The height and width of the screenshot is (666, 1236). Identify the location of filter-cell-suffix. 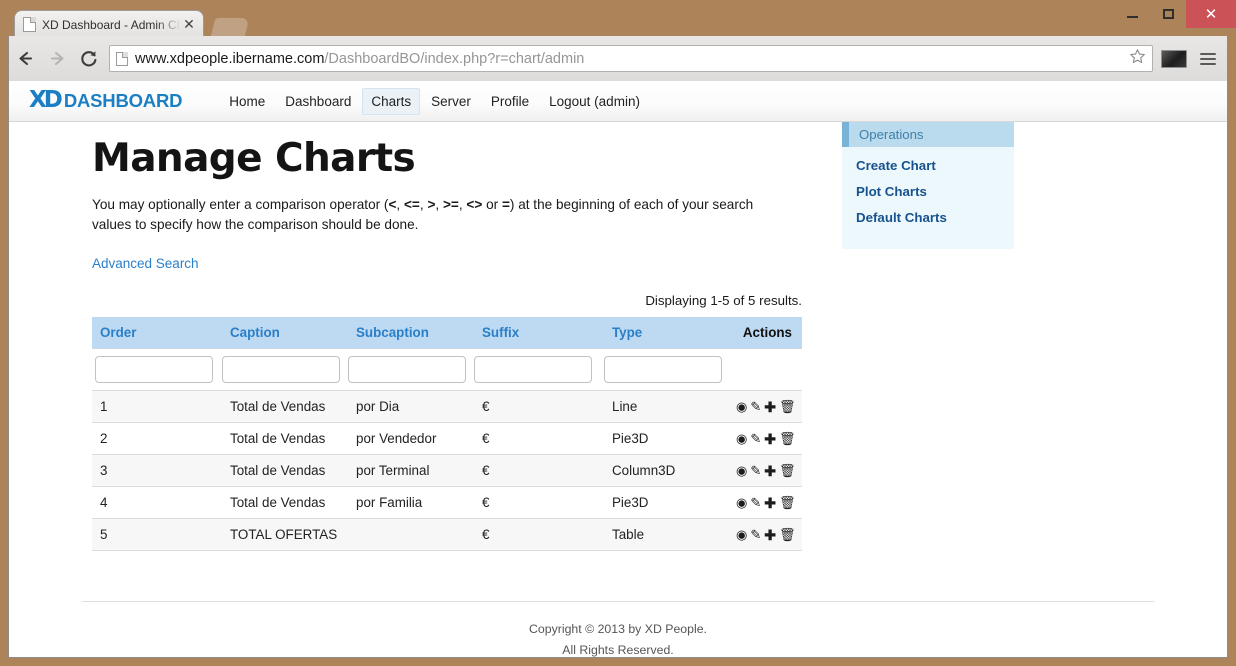
(539, 369).